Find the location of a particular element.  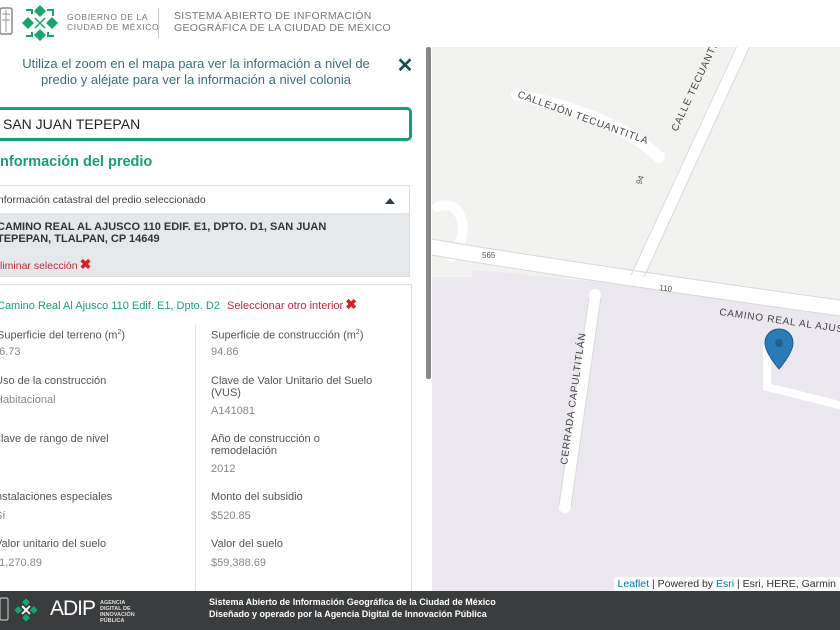

section-title: Información del predio is located at coordinates (76, 162).